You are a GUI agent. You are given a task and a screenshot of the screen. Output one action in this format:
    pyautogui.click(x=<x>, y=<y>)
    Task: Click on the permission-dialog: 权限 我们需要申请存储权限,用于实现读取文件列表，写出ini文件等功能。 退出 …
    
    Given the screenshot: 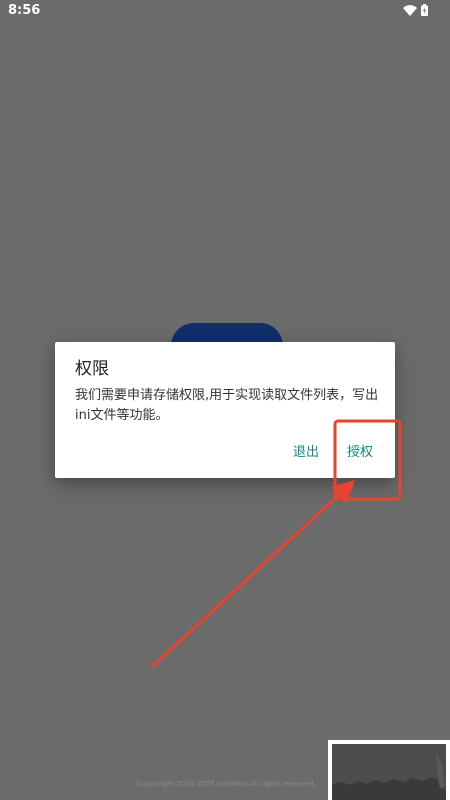 What is the action you would take?
    pyautogui.click(x=225, y=410)
    